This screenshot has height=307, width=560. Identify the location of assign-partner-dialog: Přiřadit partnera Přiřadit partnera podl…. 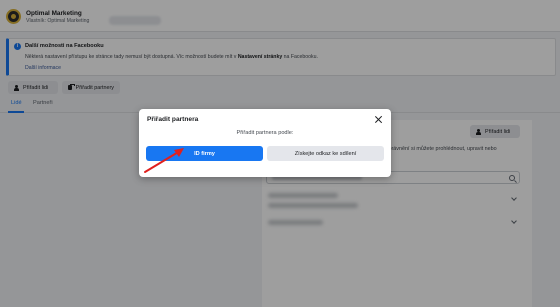
(265, 143).